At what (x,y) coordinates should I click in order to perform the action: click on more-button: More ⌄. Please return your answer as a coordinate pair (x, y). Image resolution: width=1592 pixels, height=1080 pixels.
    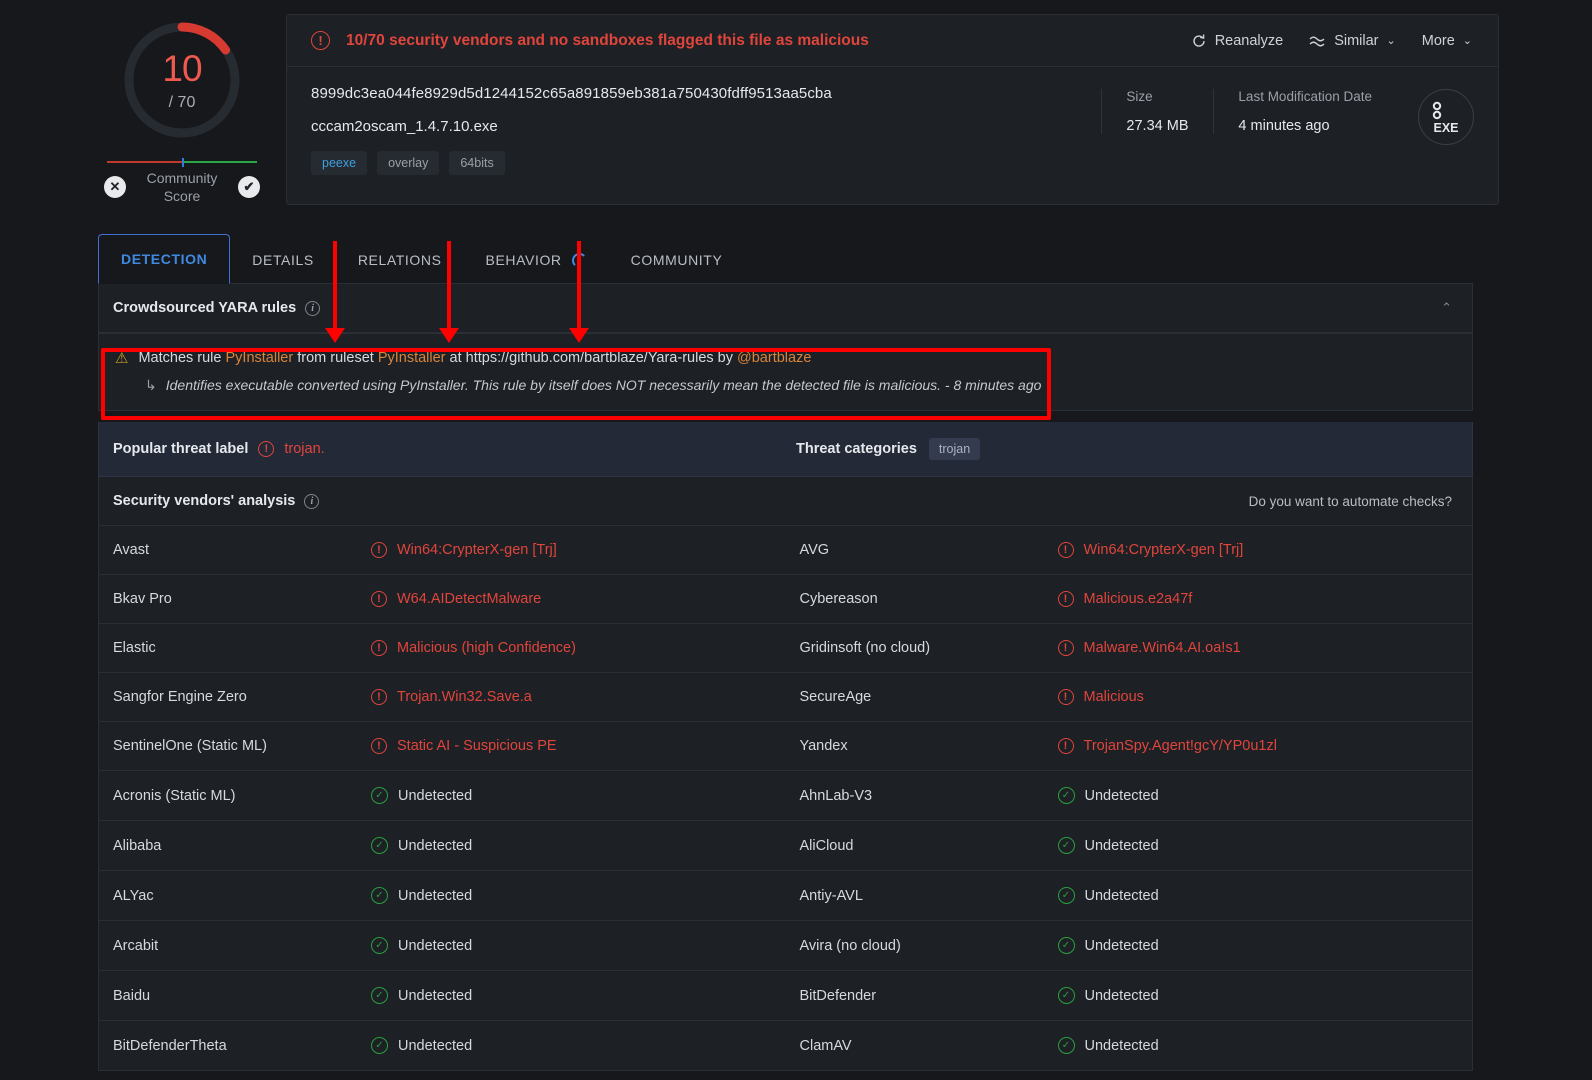
    Looking at the image, I should click on (1447, 41).